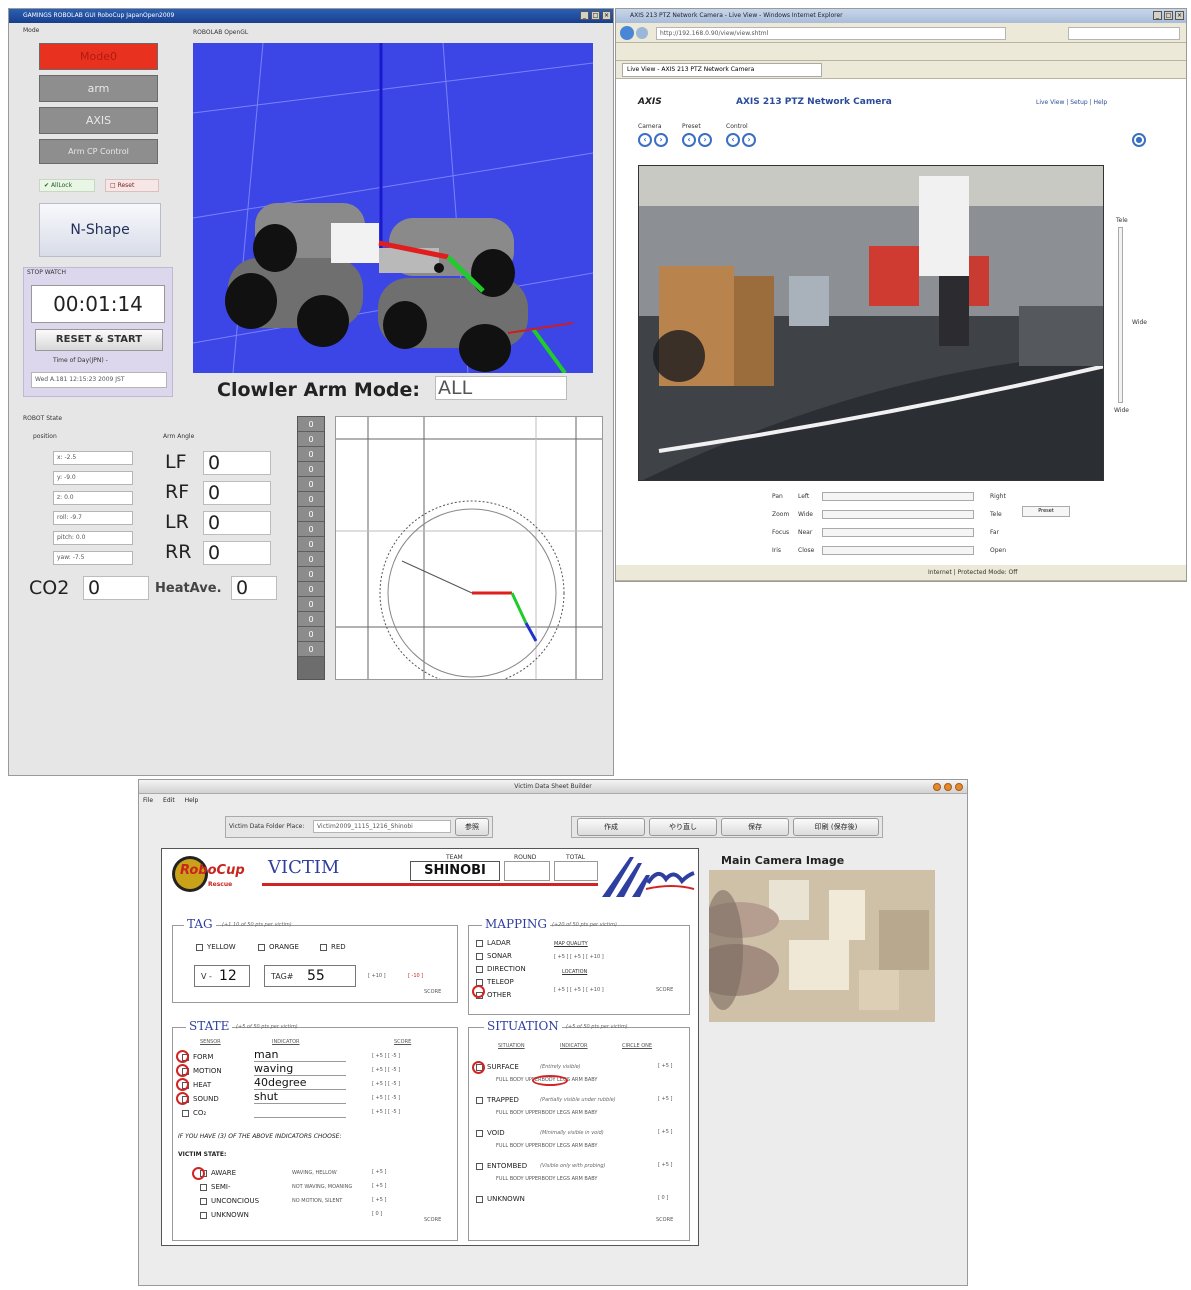 The image size is (1191, 1290). Describe the element at coordinates (831, 33) in the screenshot. I see `address-input: http://192.168.0.90/view/view.shtml` at that location.